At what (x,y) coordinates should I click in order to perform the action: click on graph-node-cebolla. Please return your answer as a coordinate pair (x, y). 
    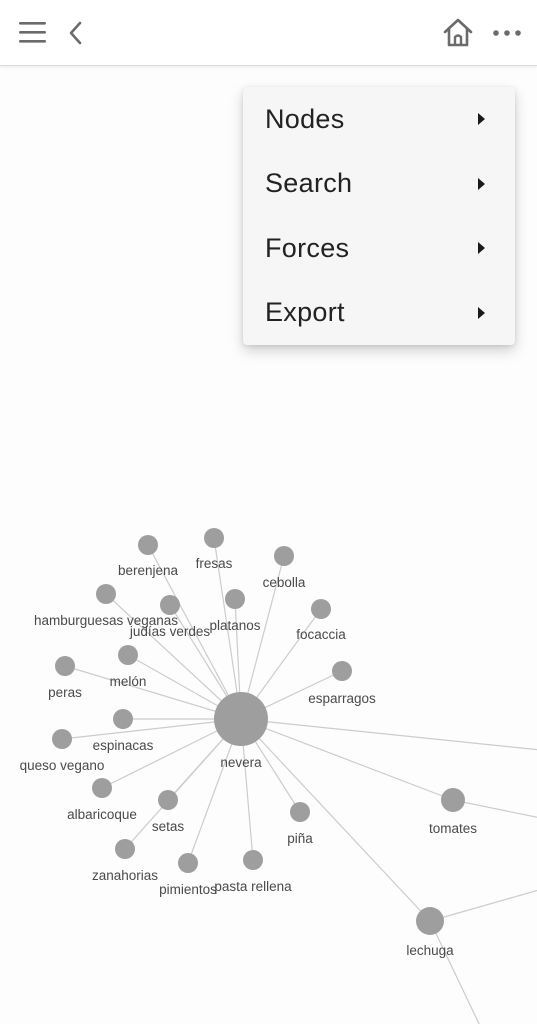
    Looking at the image, I should click on (284, 556).